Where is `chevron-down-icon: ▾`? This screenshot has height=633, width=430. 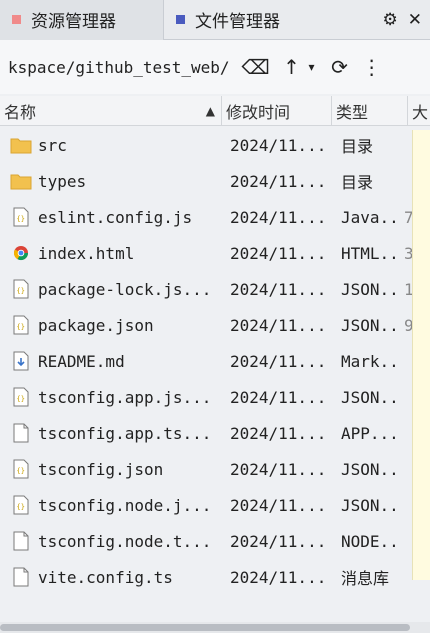 chevron-down-icon: ▾ is located at coordinates (312, 67).